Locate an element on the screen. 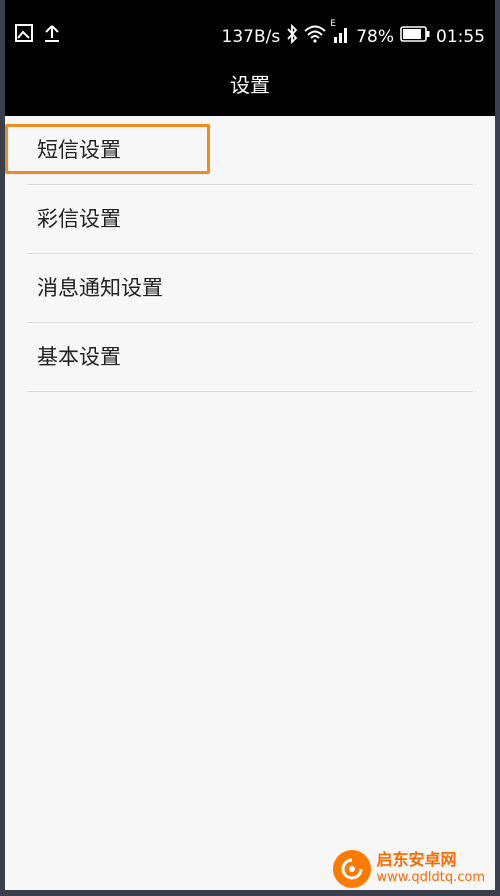 This screenshot has height=896, width=500. watermark: 启东安卓网 www.qdldtq.com is located at coordinates (408, 869).